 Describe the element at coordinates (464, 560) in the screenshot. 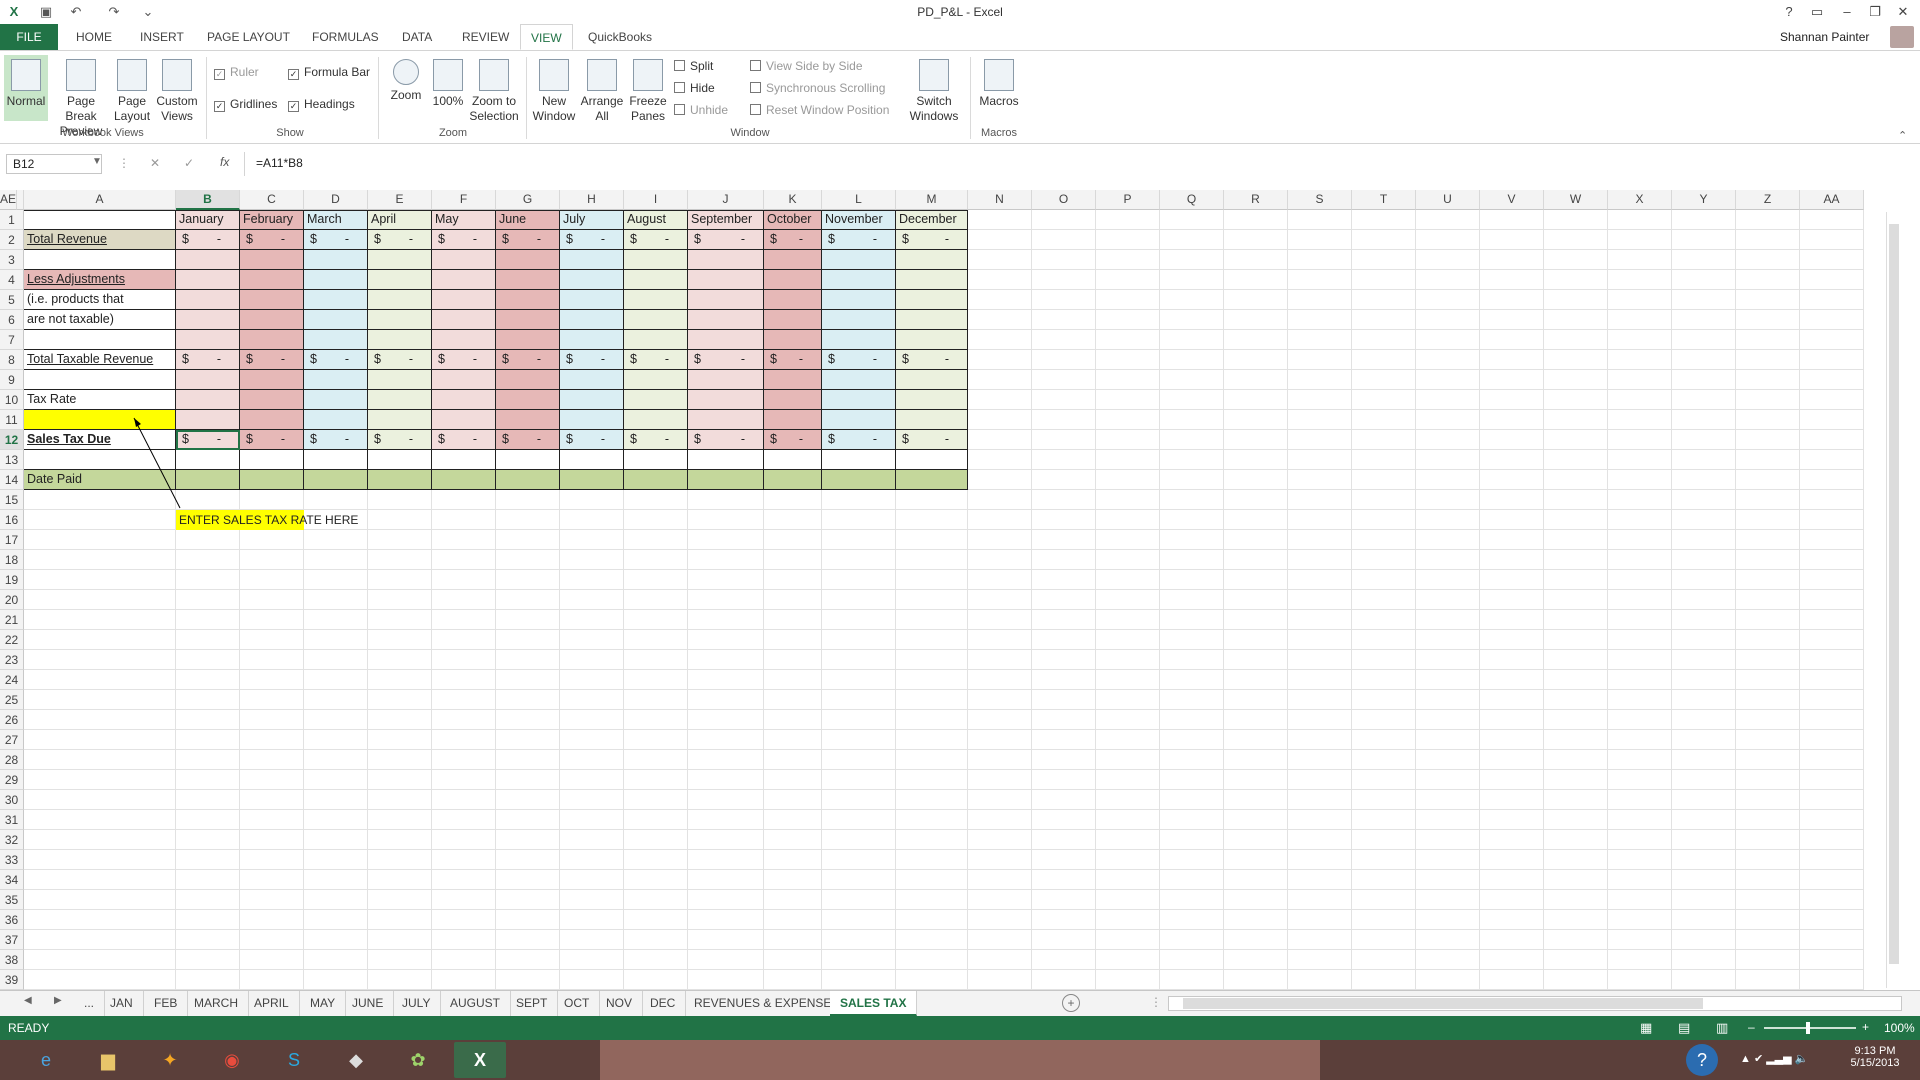

I see `cell-f18` at that location.